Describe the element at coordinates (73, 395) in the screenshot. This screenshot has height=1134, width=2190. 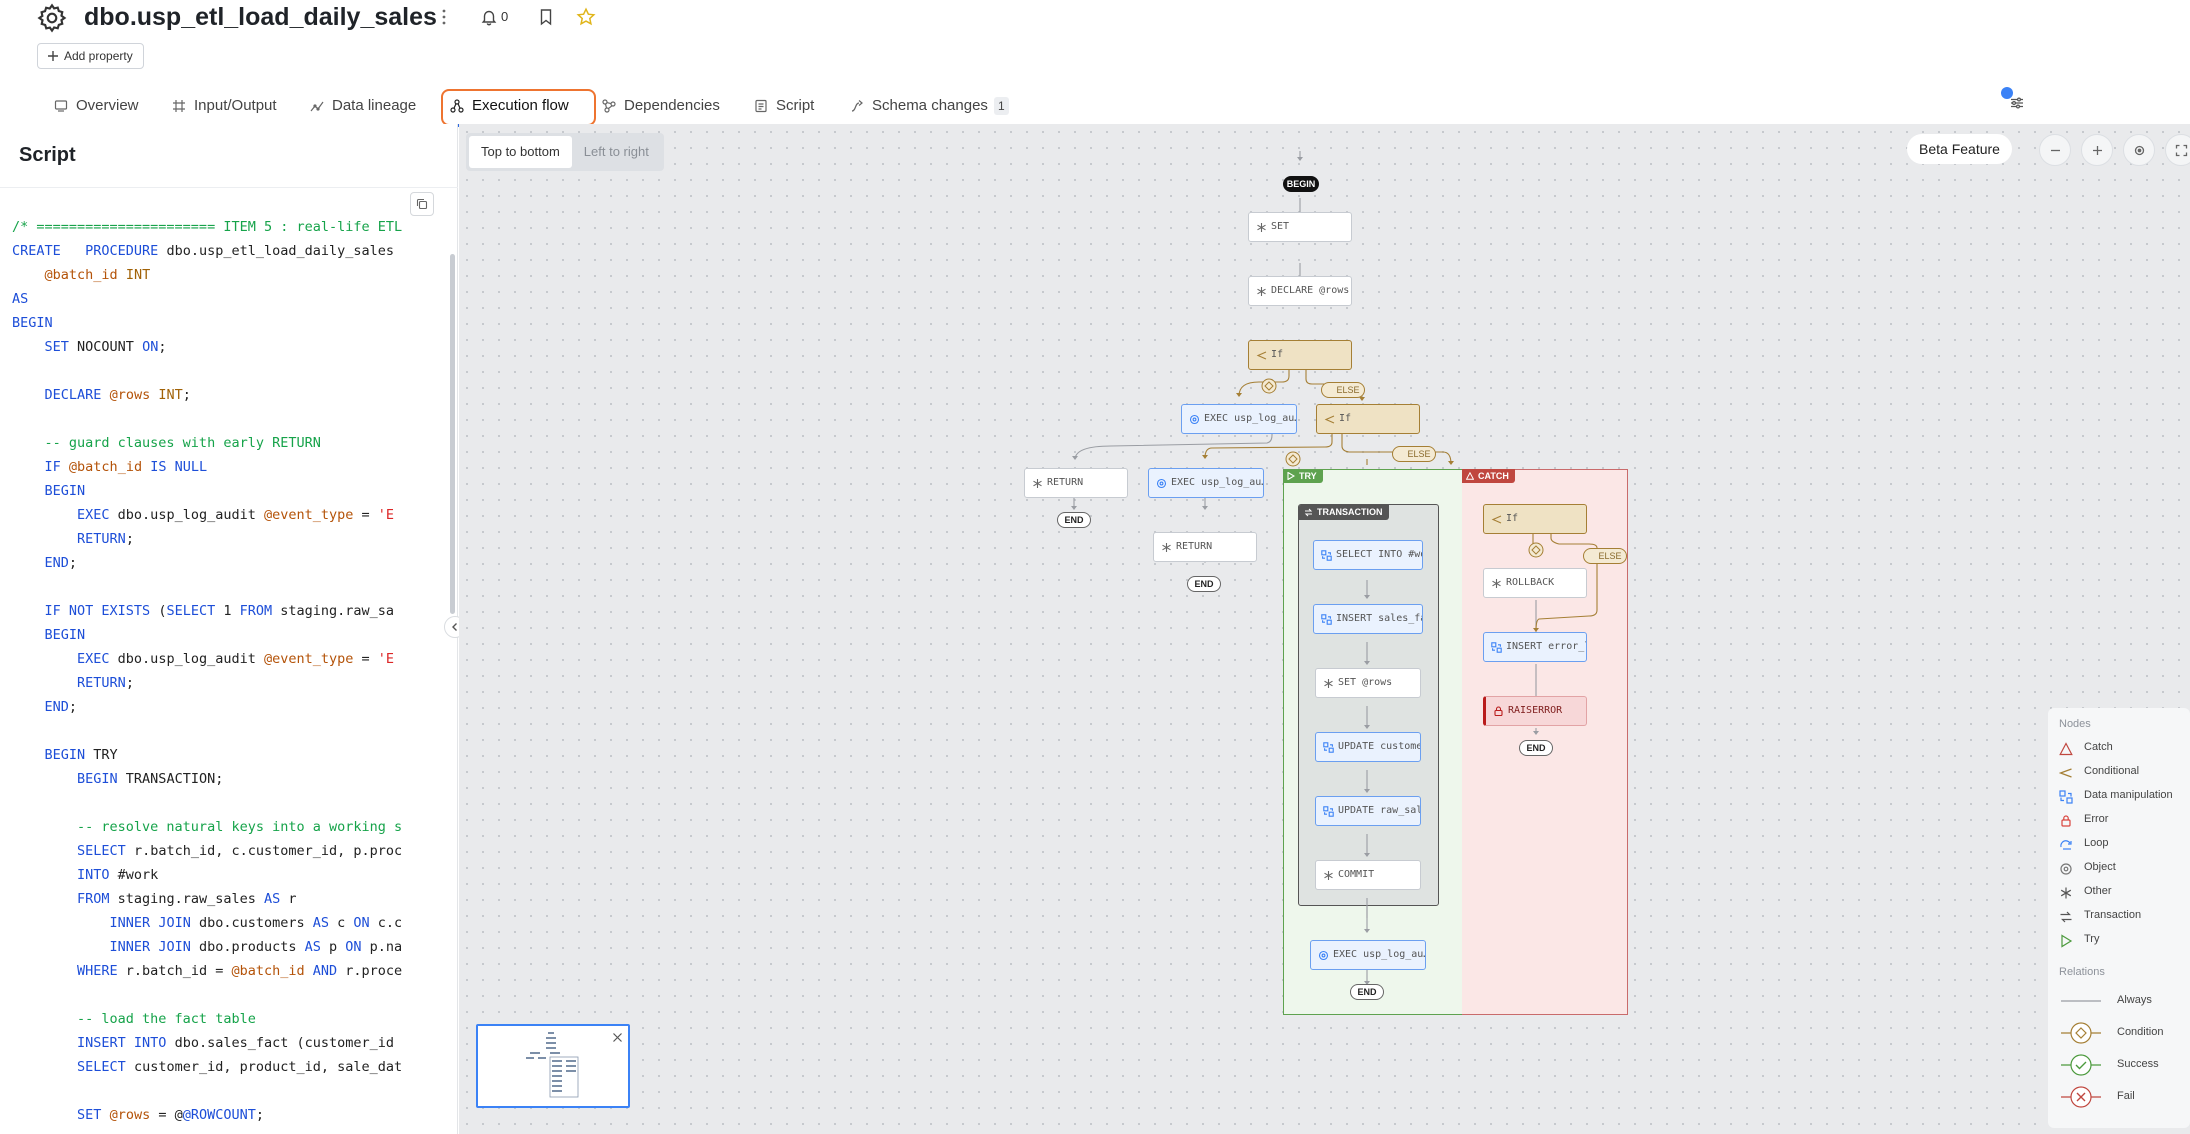
I see `code-token: DECLARE` at that location.